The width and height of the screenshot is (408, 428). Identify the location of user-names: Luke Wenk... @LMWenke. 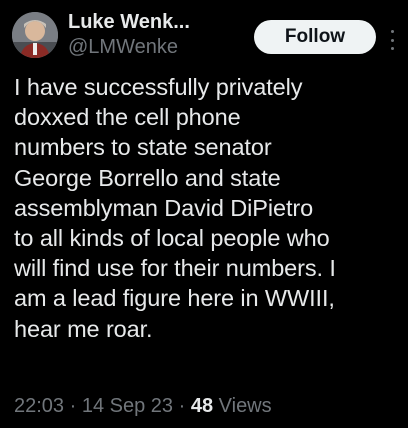
(129, 35).